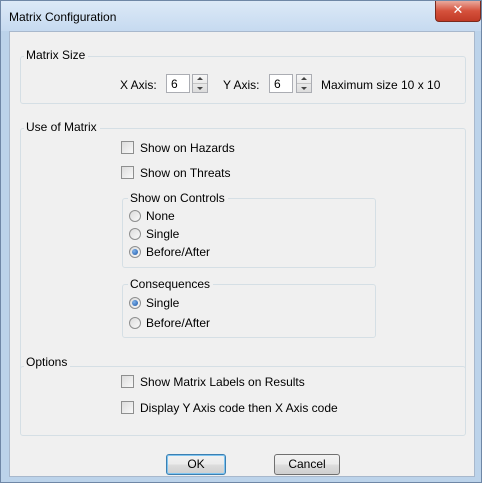 The image size is (482, 483). Describe the element at coordinates (127, 172) in the screenshot. I see `show-on-threats-checkbox` at that location.